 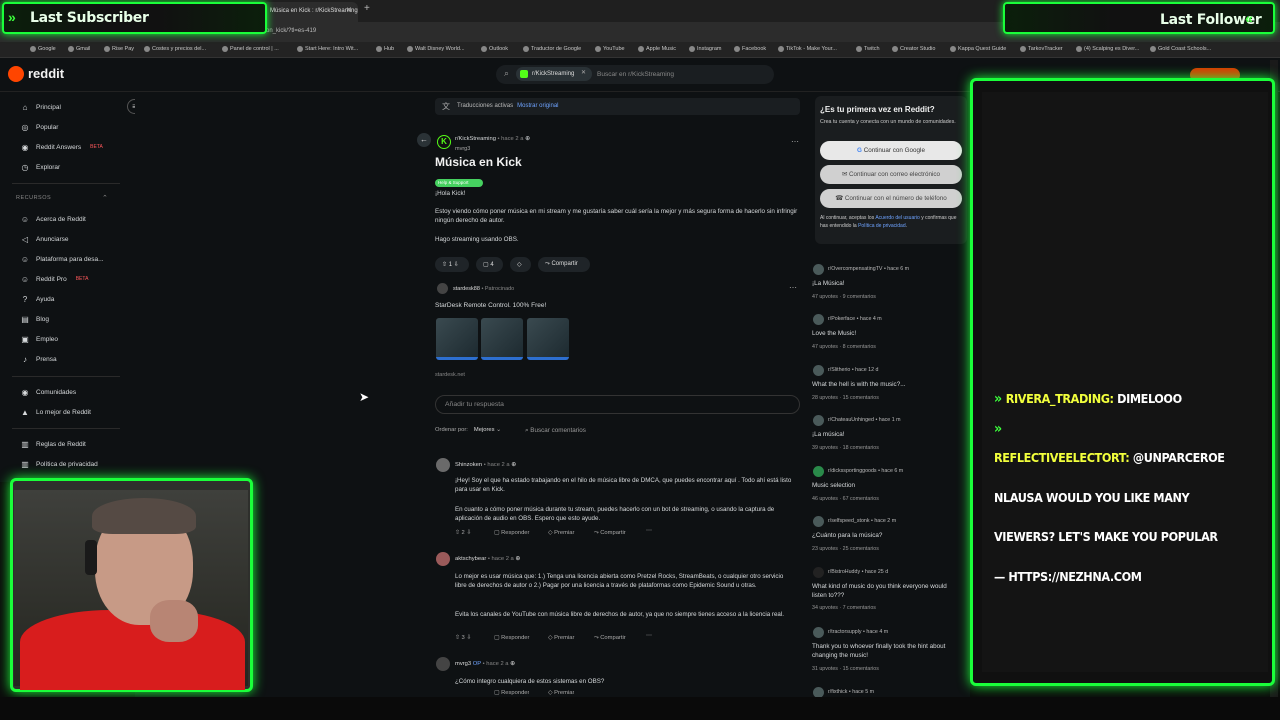 What do you see at coordinates (583, 72) in the screenshot?
I see `clear-chip-icon: ✕` at bounding box center [583, 72].